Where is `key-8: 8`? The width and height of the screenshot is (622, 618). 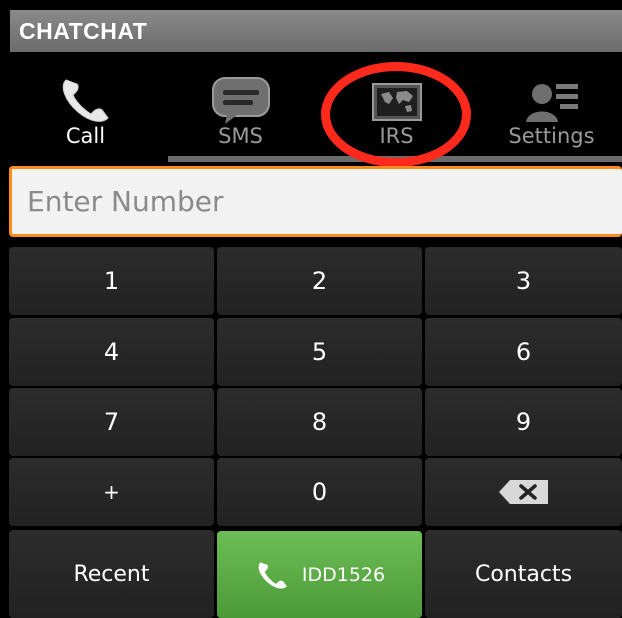 key-8: 8 is located at coordinates (319, 422).